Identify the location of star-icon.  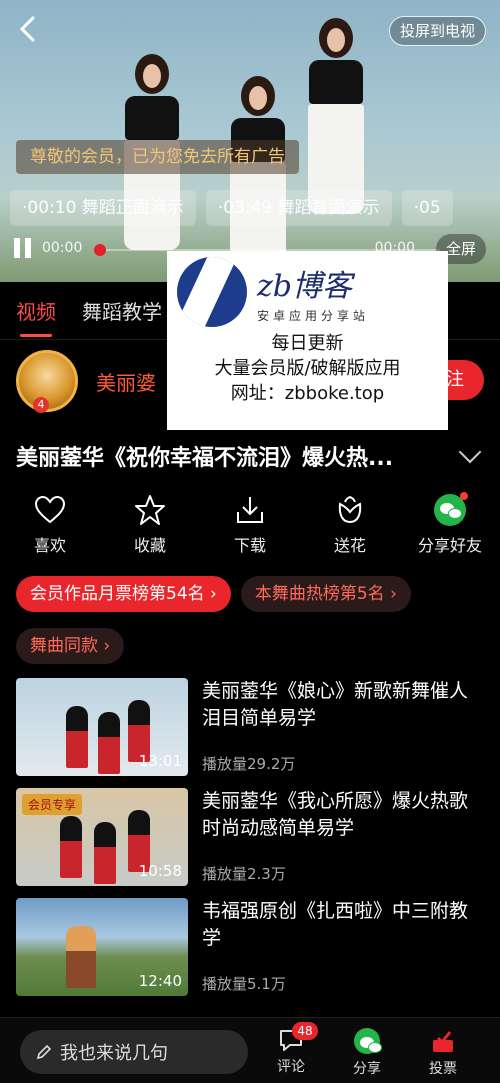
(150, 510).